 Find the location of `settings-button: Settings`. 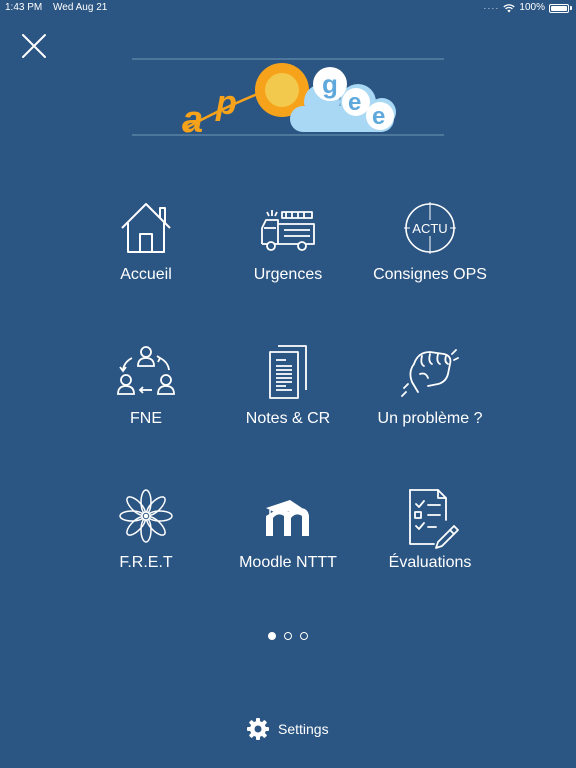

settings-button: Settings is located at coordinates (287, 729).